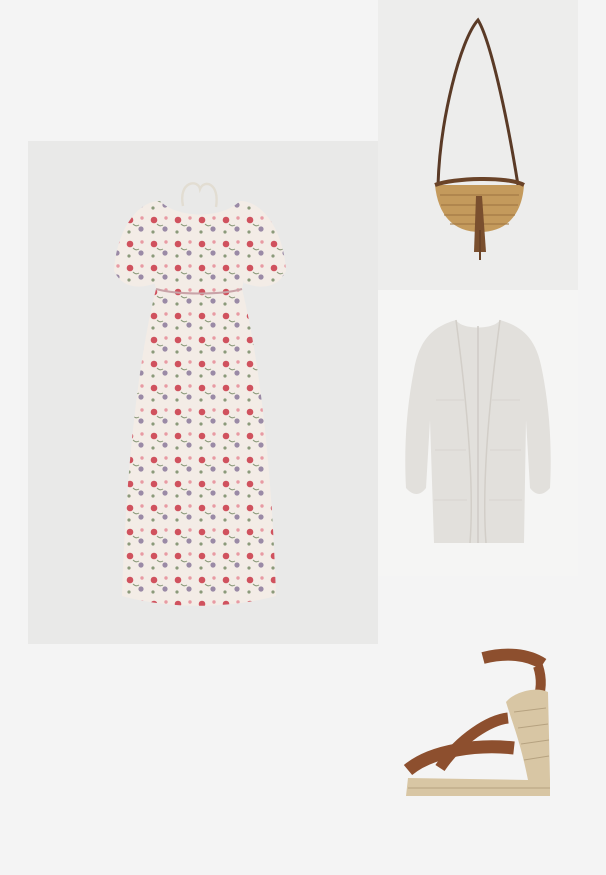 This screenshot has width=606, height=875. I want to click on bag-product-image, so click(478, 145).